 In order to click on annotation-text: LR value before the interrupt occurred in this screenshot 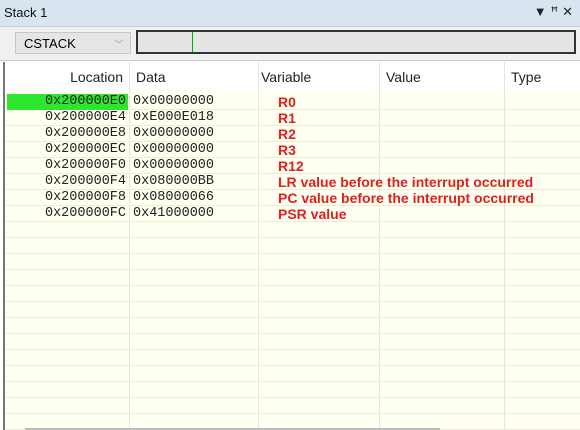, I will do `click(406, 182)`.